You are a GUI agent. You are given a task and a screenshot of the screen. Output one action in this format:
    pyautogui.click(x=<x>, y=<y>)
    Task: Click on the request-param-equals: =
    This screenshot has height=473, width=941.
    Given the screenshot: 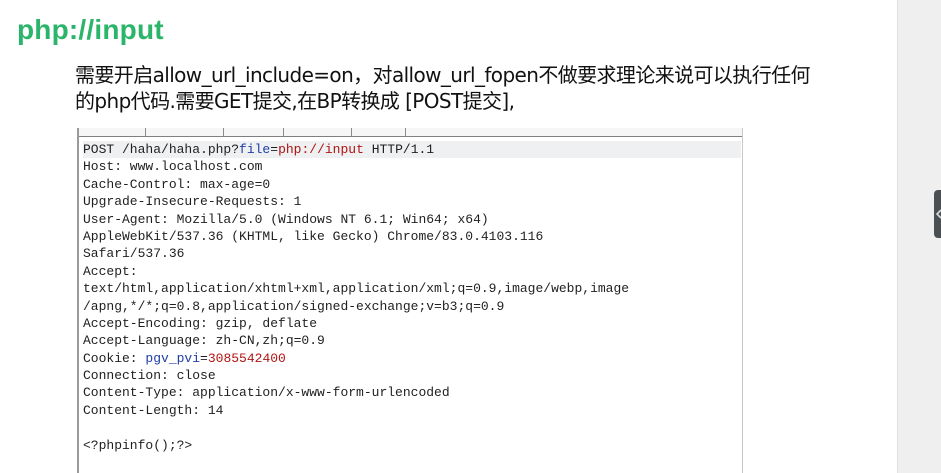 What is the action you would take?
    pyautogui.click(x=274, y=149)
    